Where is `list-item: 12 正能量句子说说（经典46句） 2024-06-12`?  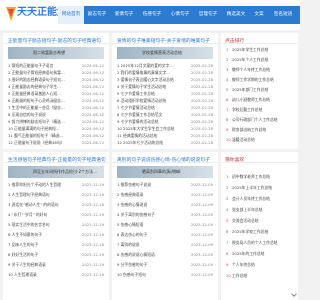 list-item: 12 正能量句子说说（经典46句） 2024-06-12 is located at coordinates (56, 143).